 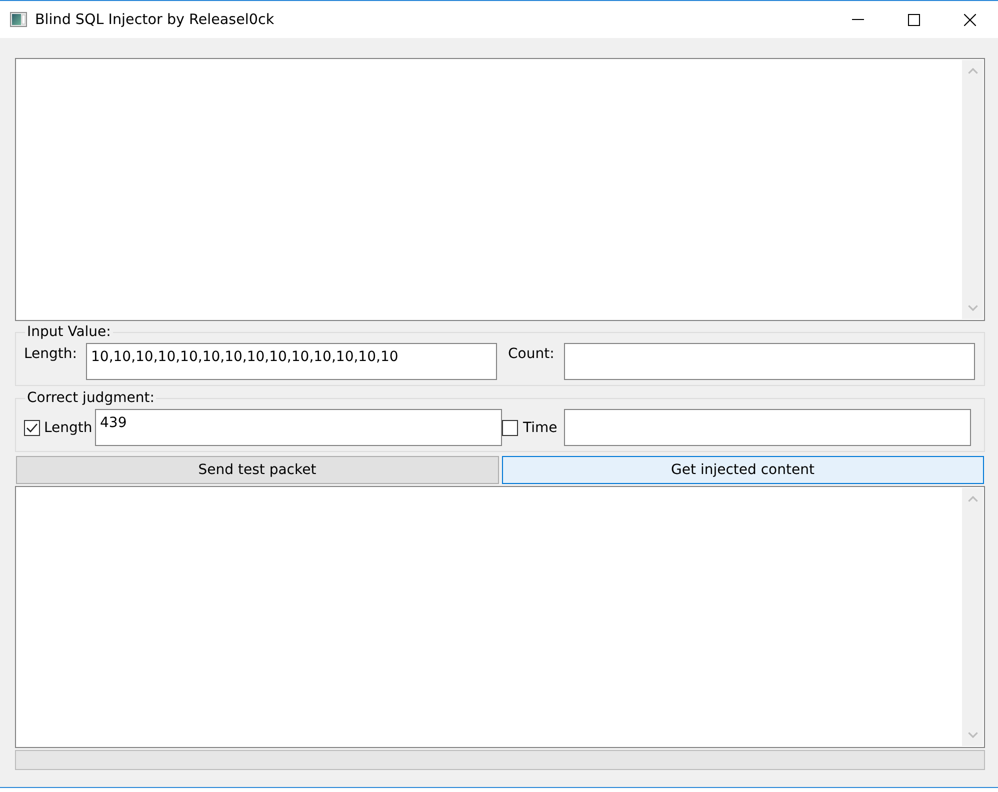 What do you see at coordinates (767, 427) in the screenshot?
I see `time-input` at bounding box center [767, 427].